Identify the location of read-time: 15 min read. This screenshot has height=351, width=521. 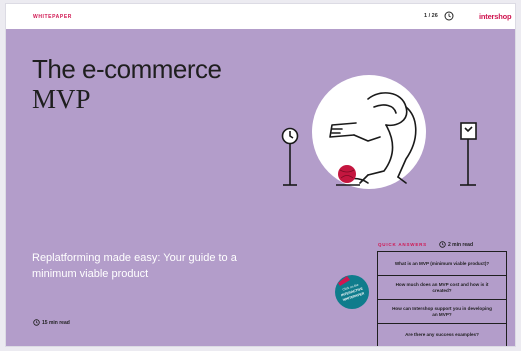
(51, 322).